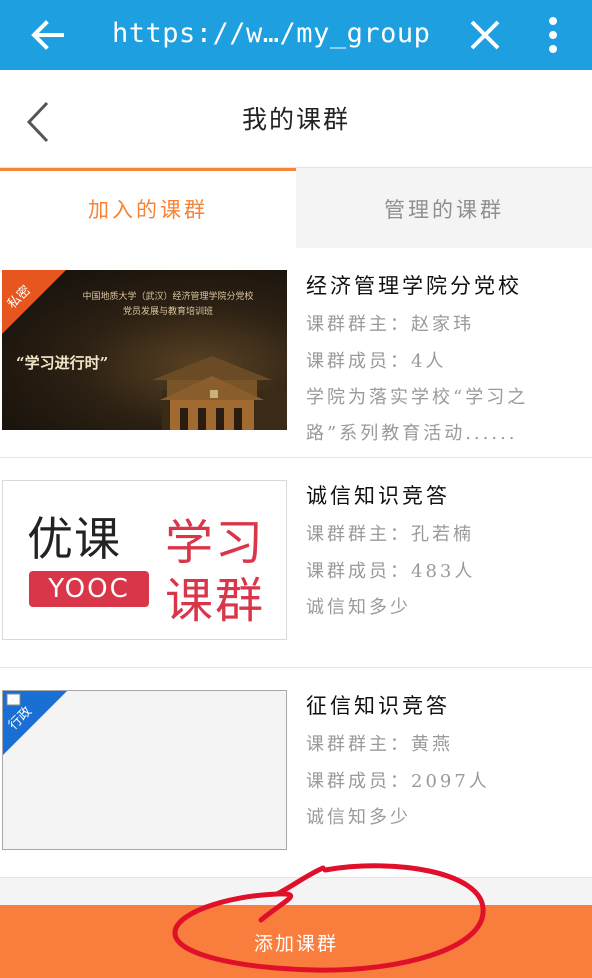 This screenshot has height=978, width=592. I want to click on thumb-tag-2: 课群, so click(215, 601).